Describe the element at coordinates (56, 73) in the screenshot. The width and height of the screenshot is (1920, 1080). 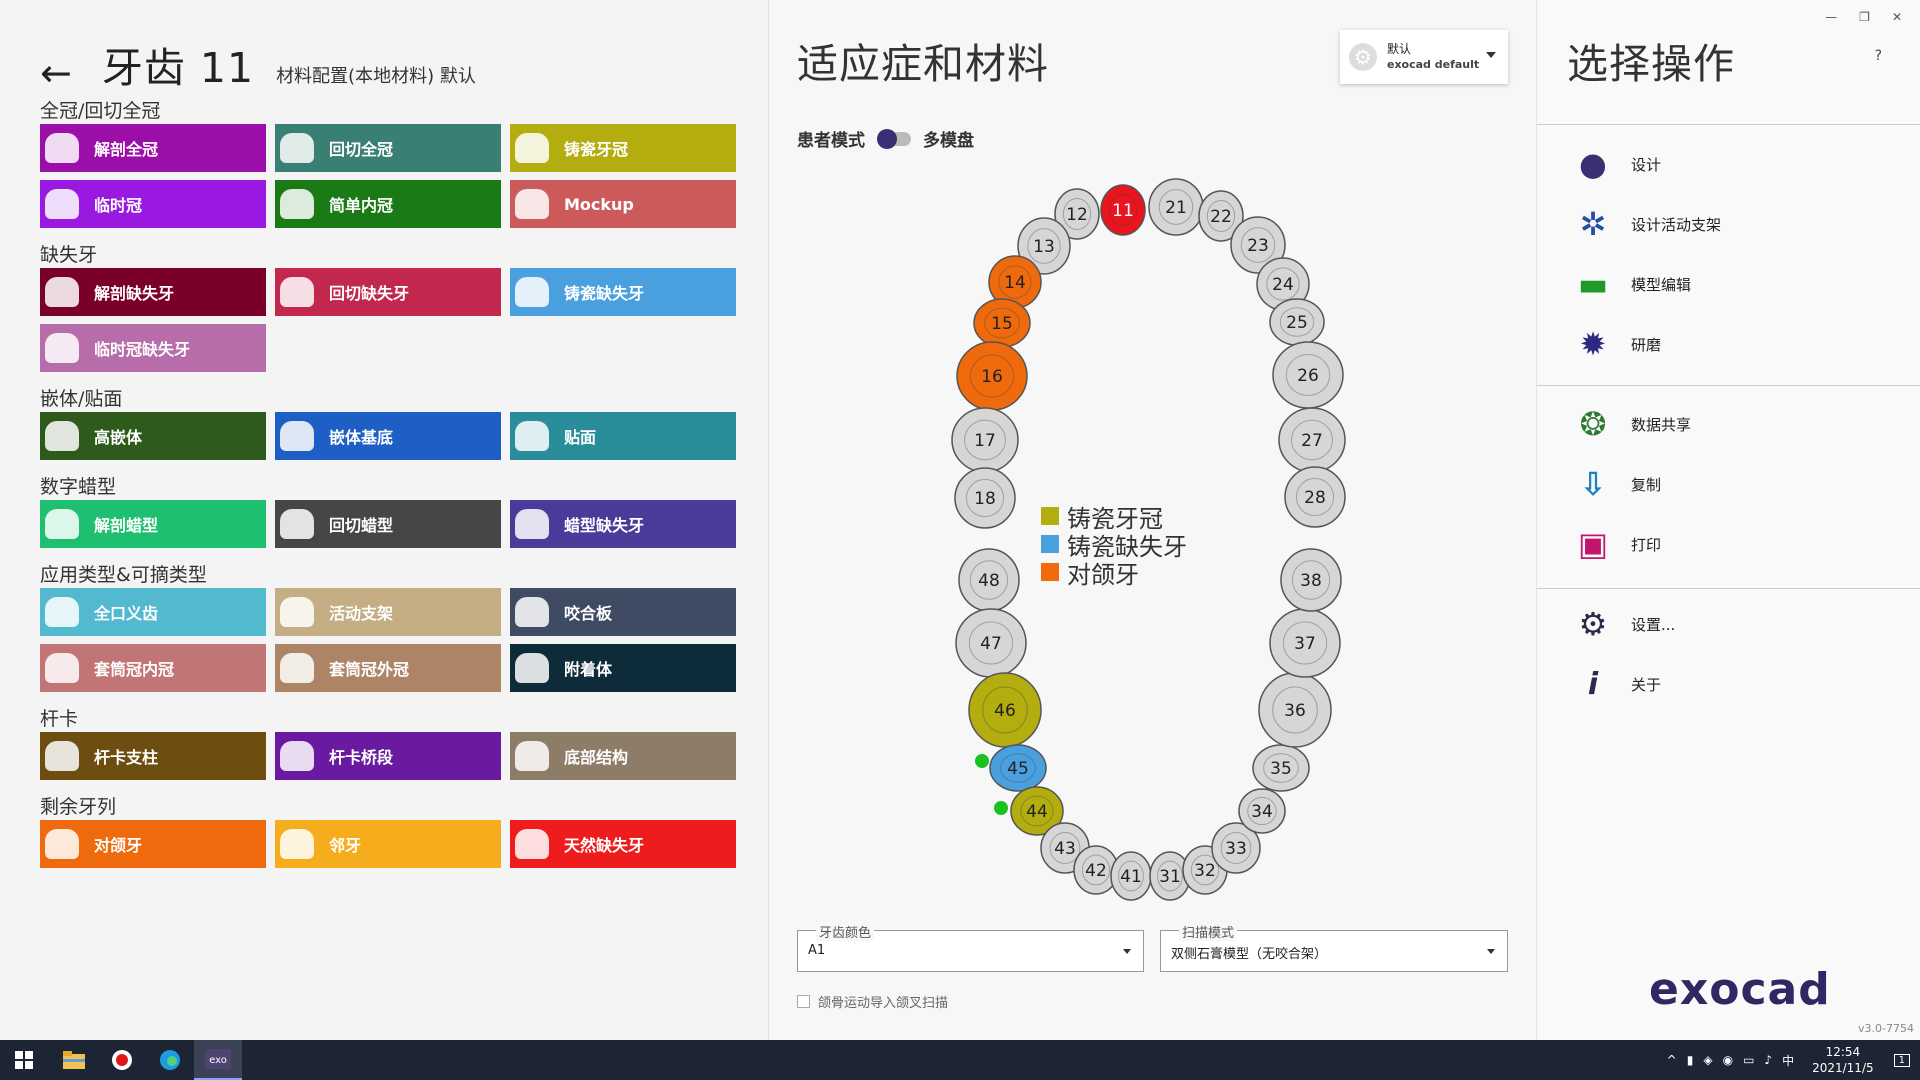
I see `back-arrow-icon: ←` at that location.